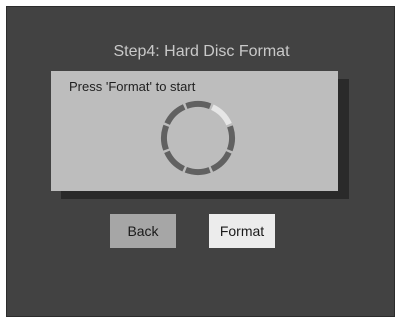 The image size is (401, 323). What do you see at coordinates (221, 115) in the screenshot?
I see `spinner-segment-active` at bounding box center [221, 115].